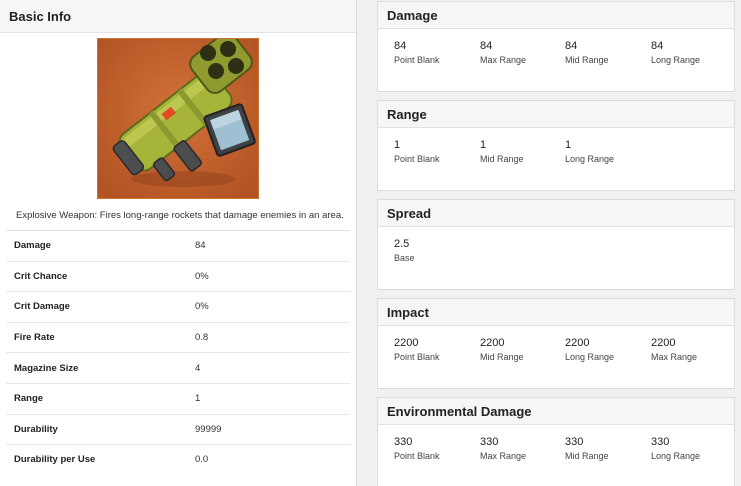 Image resolution: width=741 pixels, height=486 pixels. What do you see at coordinates (178, 306) in the screenshot?
I see `table-row: Crit Damage 0%` at bounding box center [178, 306].